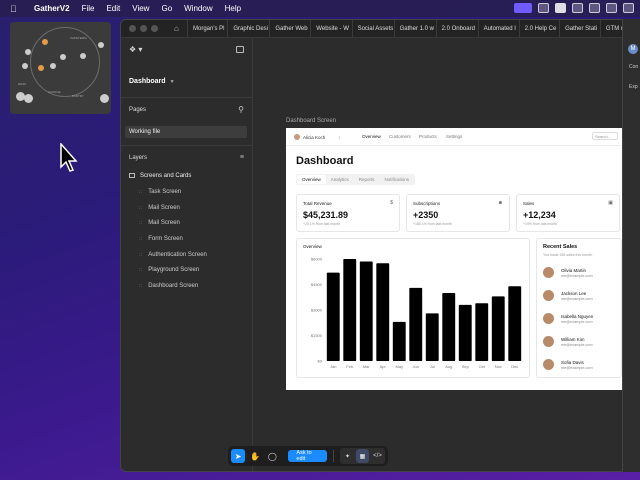 The image size is (640, 480). What do you see at coordinates (633, 49) in the screenshot?
I see `avatar: M` at bounding box center [633, 49].